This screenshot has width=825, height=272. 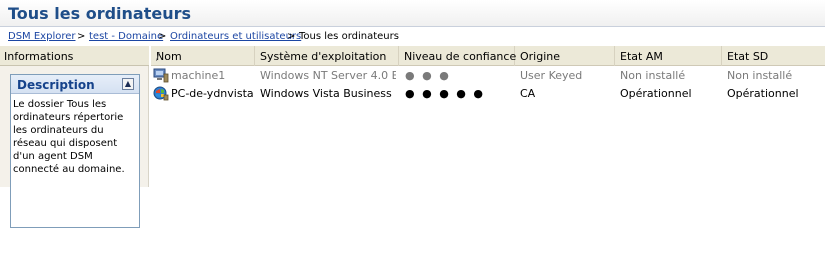 What do you see at coordinates (198, 75) in the screenshot?
I see `cell-name: machine1` at bounding box center [198, 75].